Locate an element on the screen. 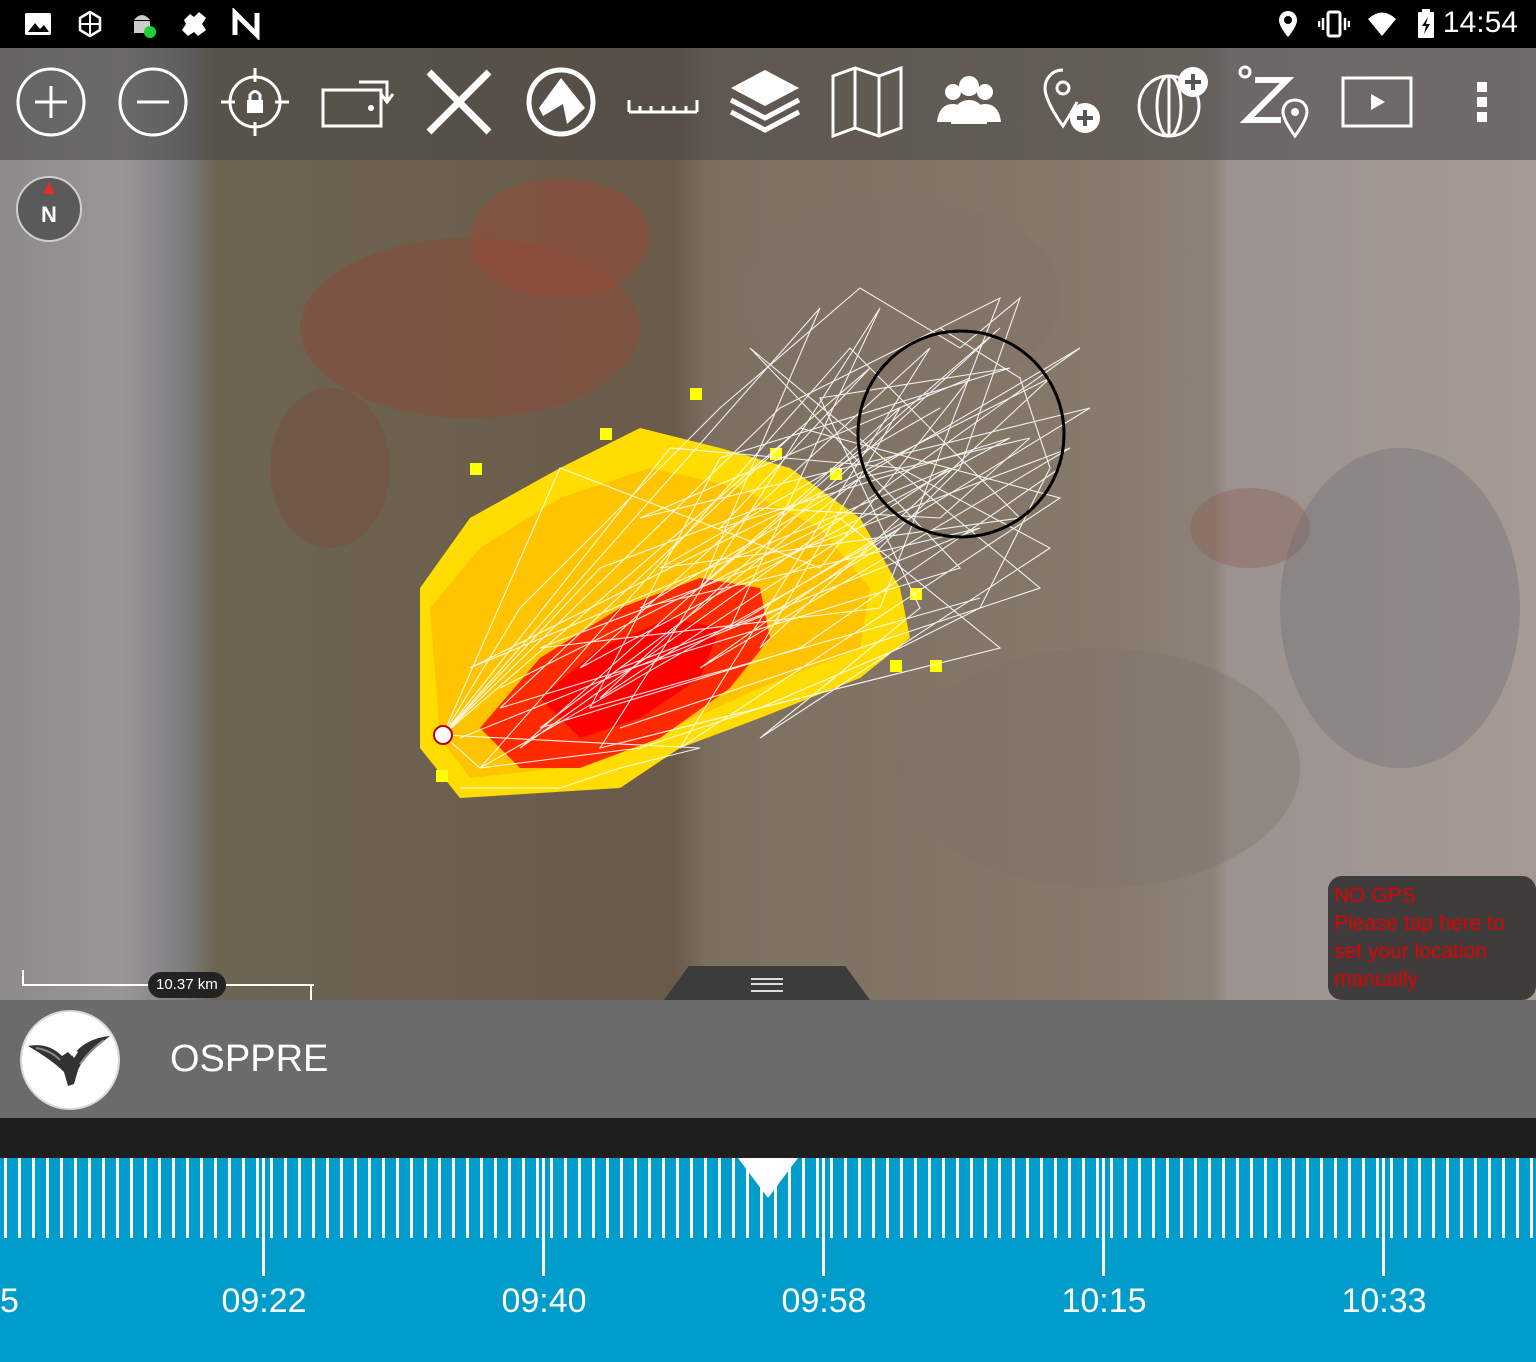 This screenshot has height=1362, width=1536. add-globe-button is located at coordinates (1173, 102).